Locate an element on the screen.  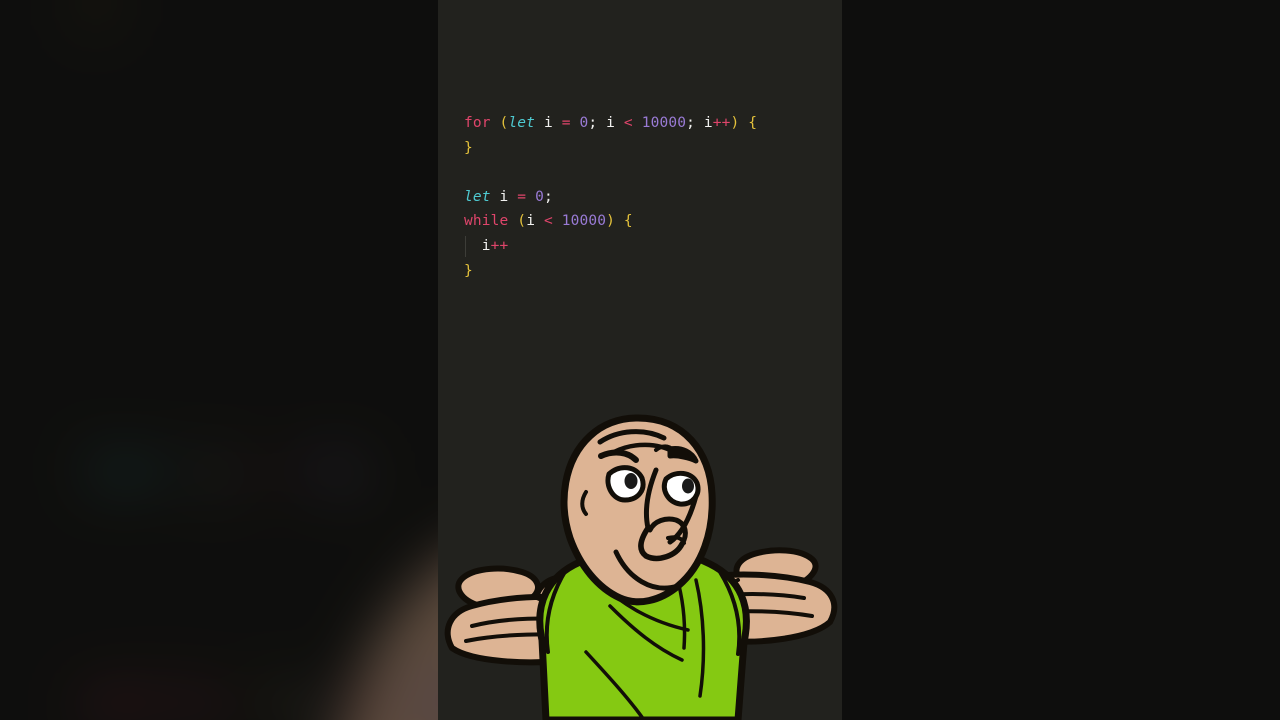
left-eye is located at coordinates (625, 484).